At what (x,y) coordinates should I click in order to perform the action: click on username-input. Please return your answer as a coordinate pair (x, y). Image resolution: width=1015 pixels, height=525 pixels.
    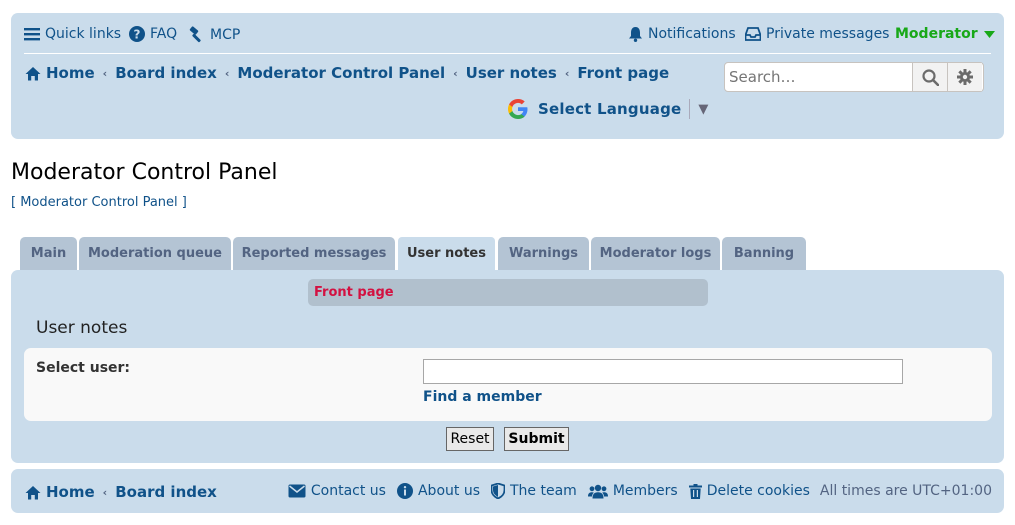
    Looking at the image, I should click on (663, 371).